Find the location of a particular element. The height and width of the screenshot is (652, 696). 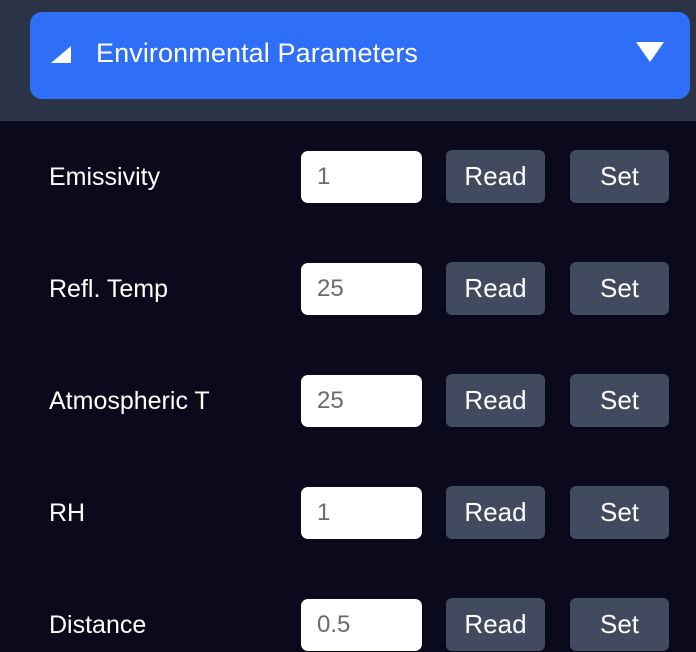

read-refl-temp-button: Read is located at coordinates (495, 288).